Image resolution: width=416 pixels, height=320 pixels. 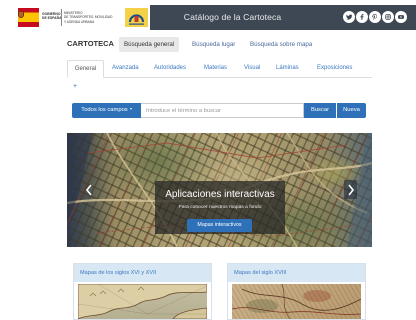 I want to click on social-links, so click(x=375, y=17).